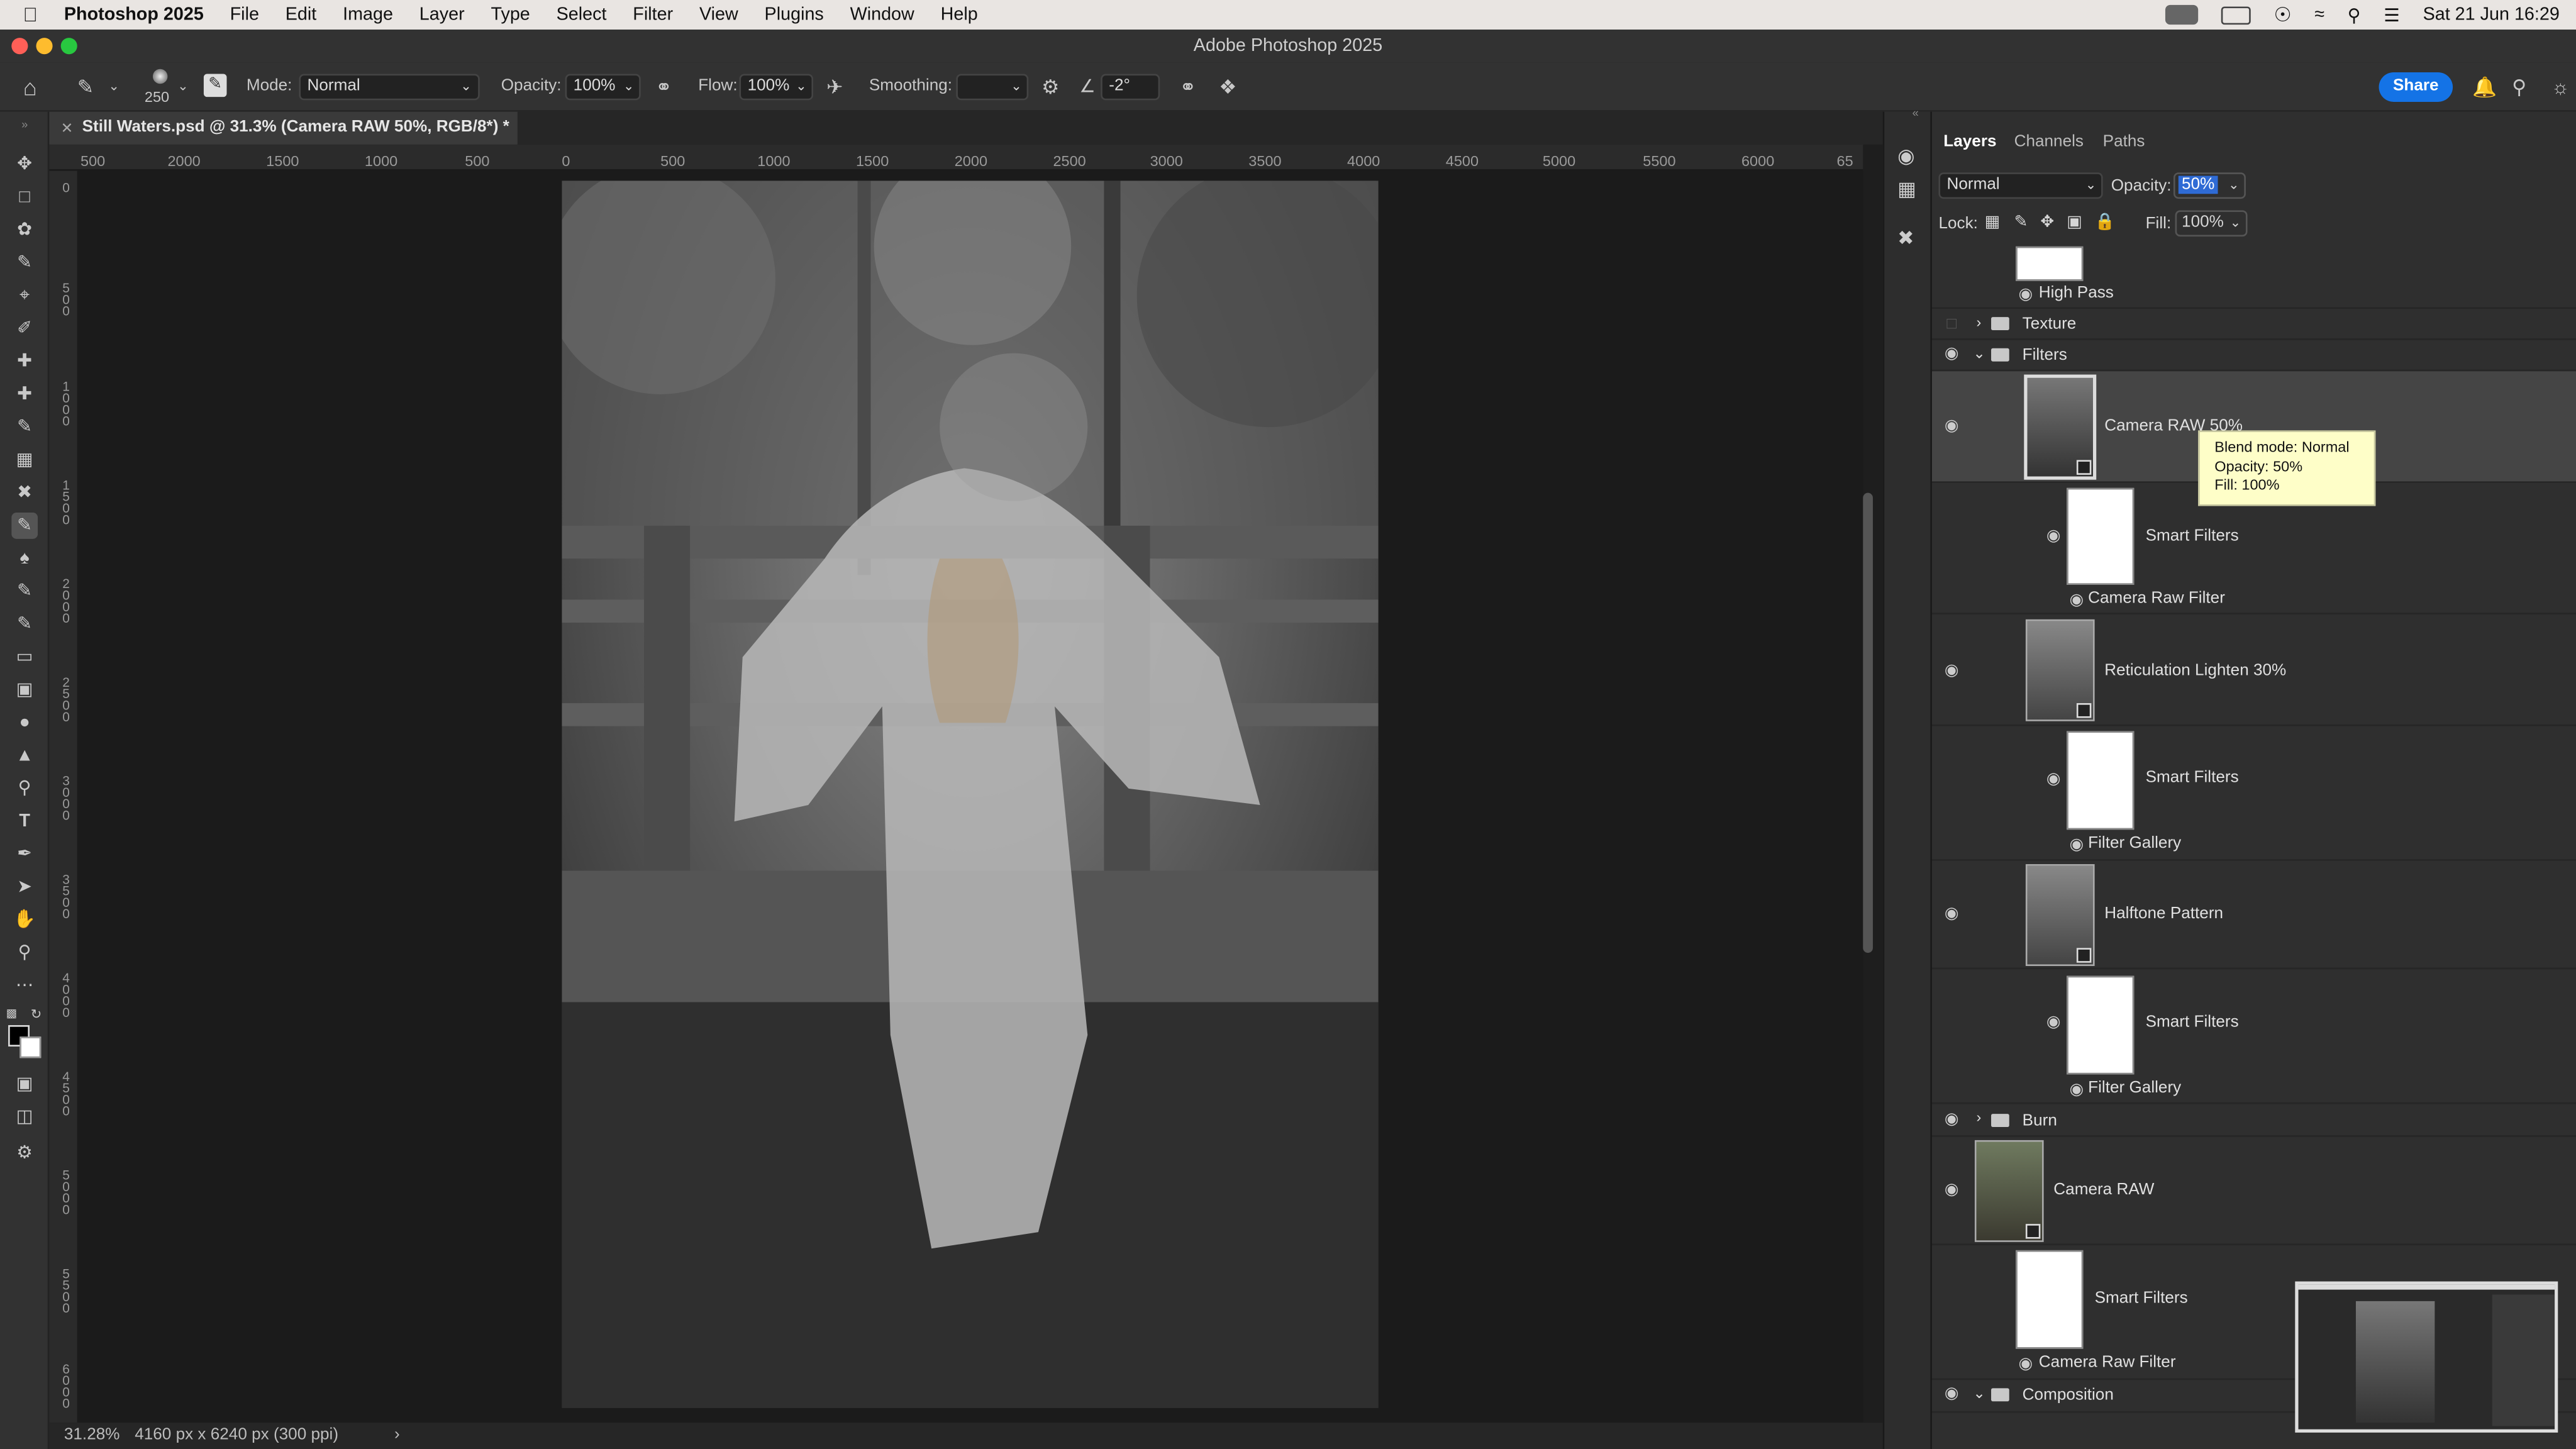 This screenshot has width=2576, height=1449. I want to click on collapse-panels-icon: «, so click(1916, 113).